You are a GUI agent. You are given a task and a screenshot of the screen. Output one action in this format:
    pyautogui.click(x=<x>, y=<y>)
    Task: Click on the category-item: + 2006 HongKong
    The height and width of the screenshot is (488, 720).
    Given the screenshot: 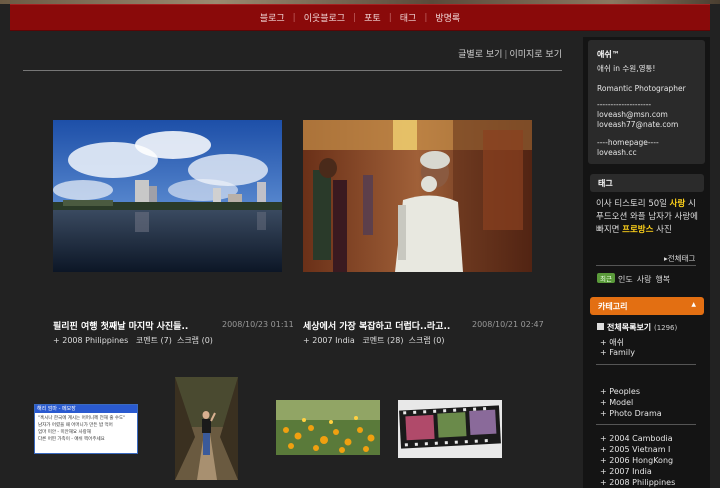 What is the action you would take?
    pyautogui.click(x=636, y=460)
    